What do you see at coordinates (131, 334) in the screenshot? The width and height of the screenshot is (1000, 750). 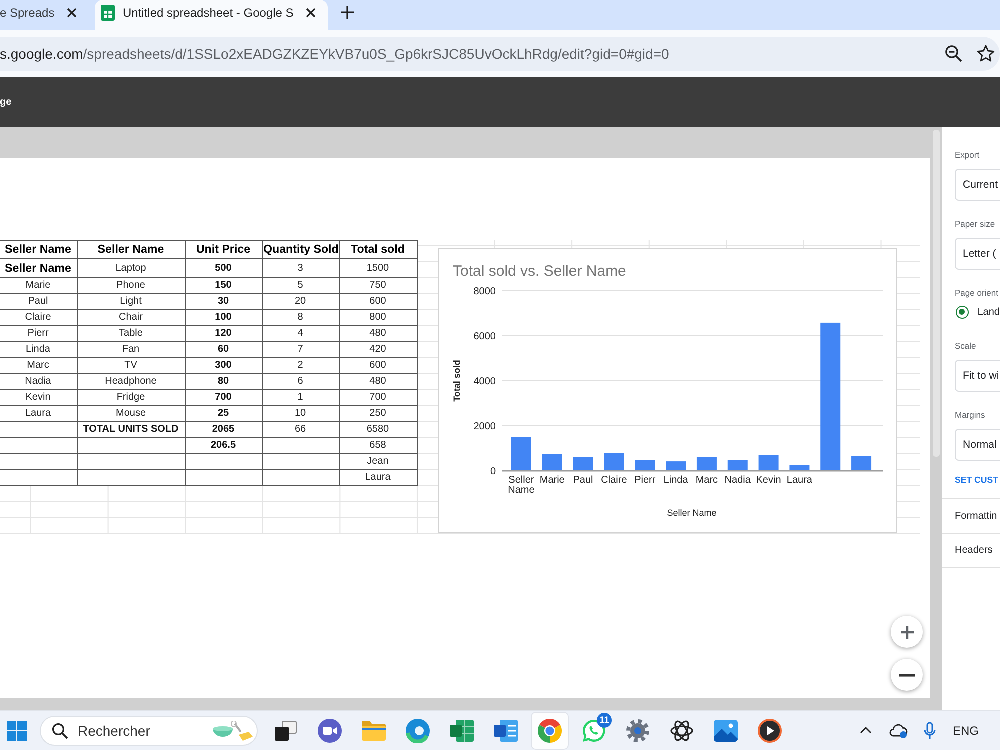 I see `table-cell: Table` at bounding box center [131, 334].